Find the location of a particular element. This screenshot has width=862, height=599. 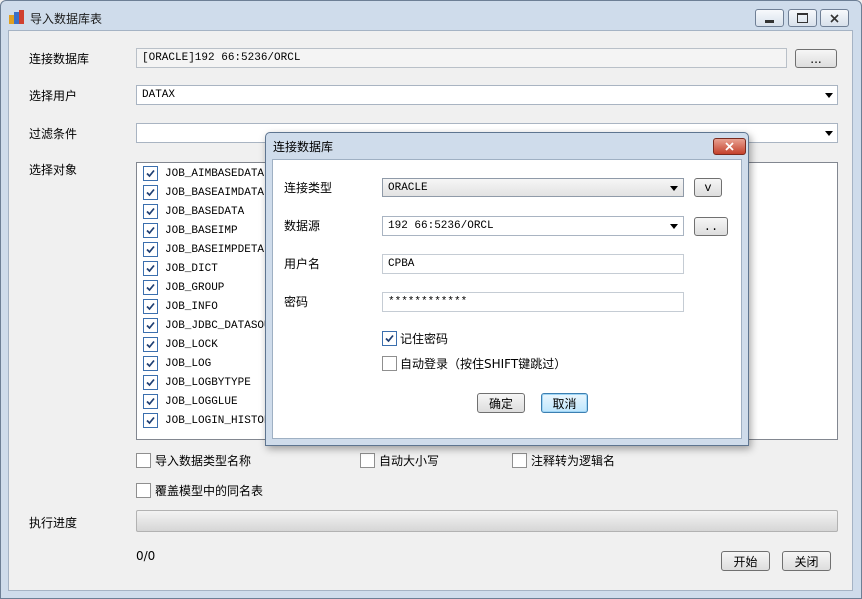

user-select-value: DATAX is located at coordinates (159, 95).